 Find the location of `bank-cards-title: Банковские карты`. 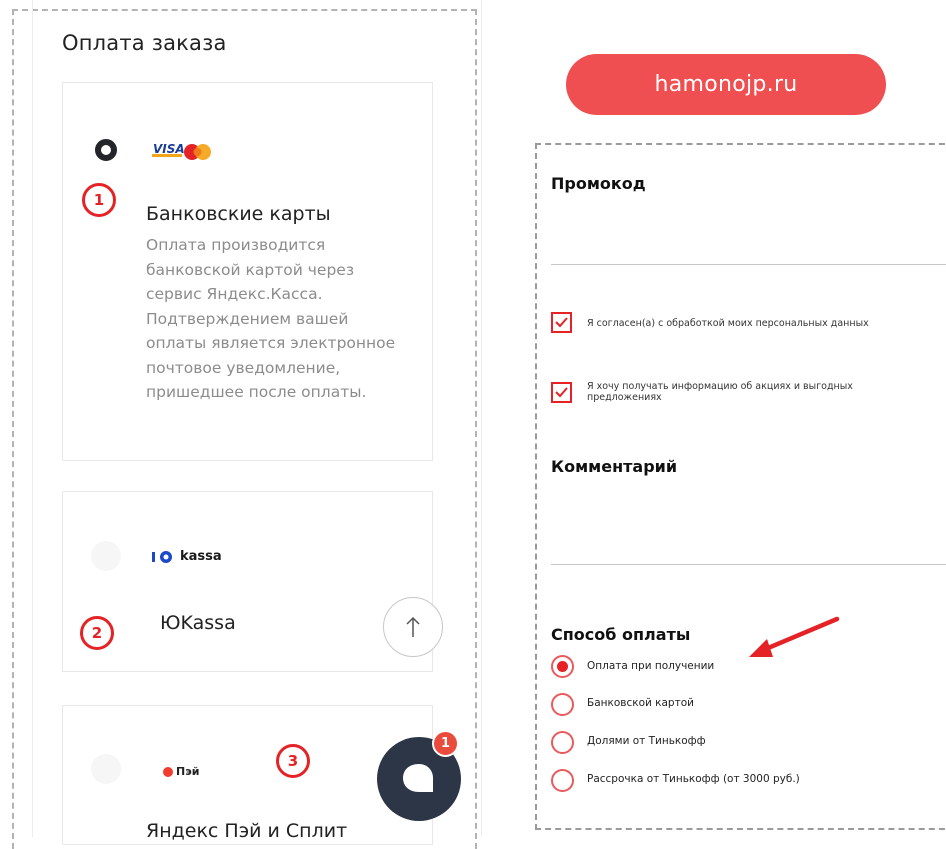

bank-cards-title: Банковские карты is located at coordinates (238, 214).